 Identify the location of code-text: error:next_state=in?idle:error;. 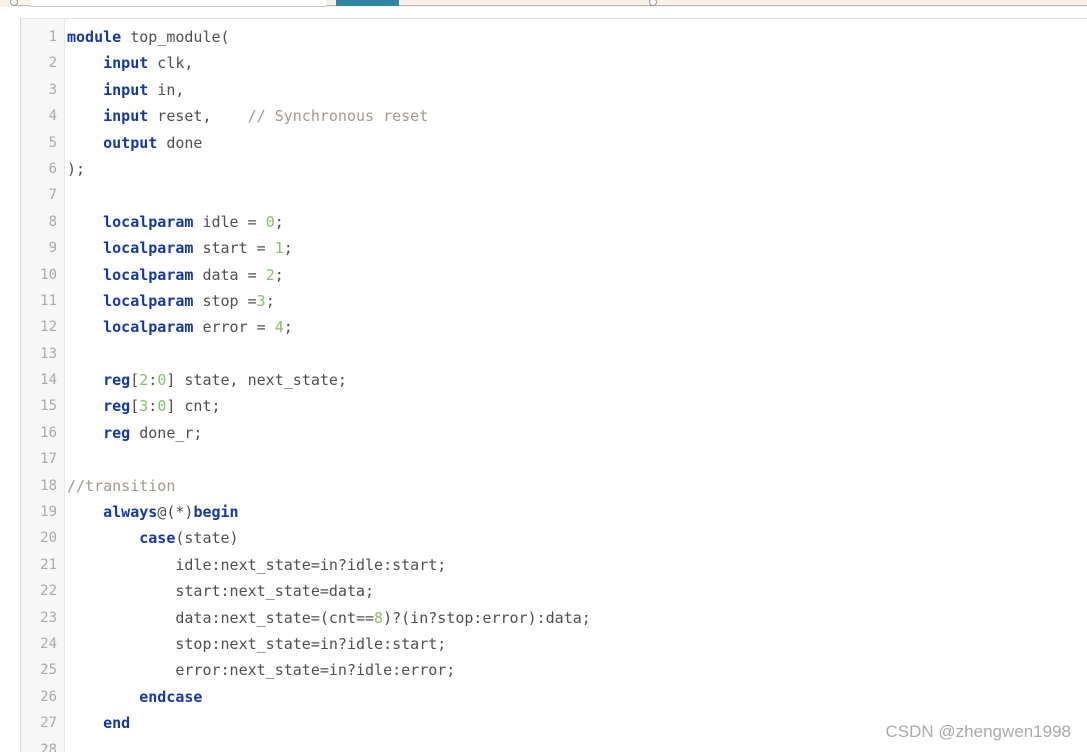
(261, 670).